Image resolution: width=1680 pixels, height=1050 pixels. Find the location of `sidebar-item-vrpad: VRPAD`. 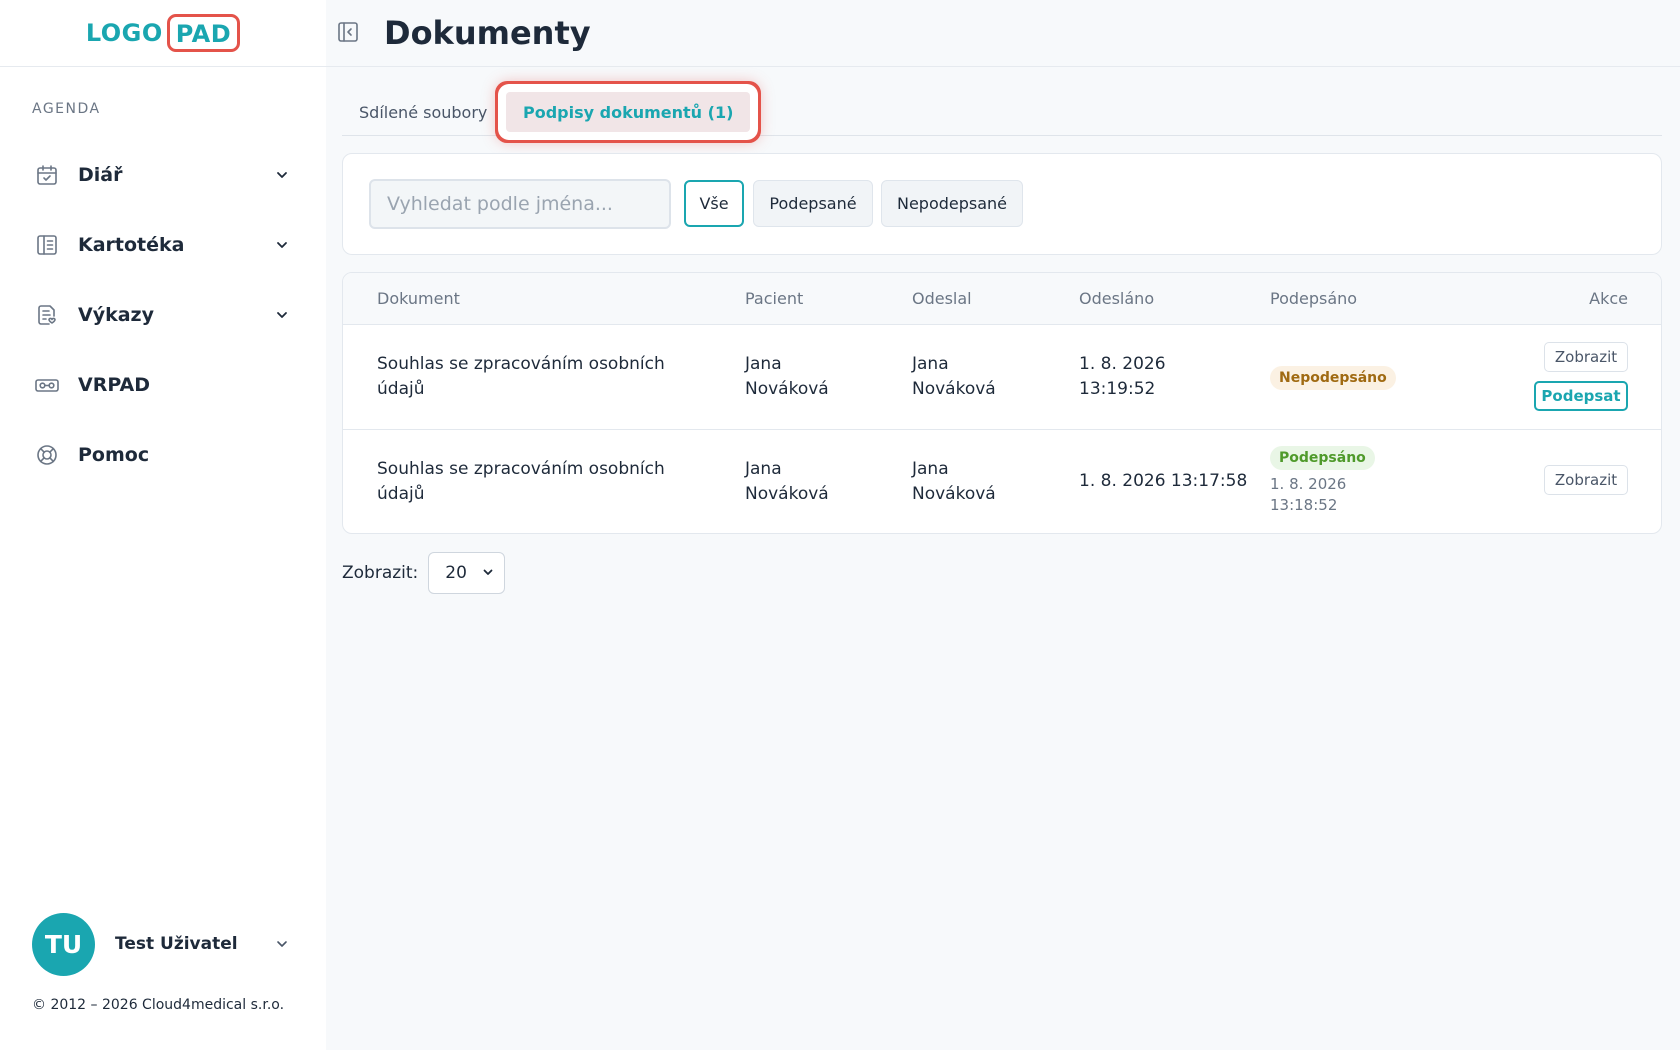

sidebar-item-vrpad: VRPAD is located at coordinates (162, 385).